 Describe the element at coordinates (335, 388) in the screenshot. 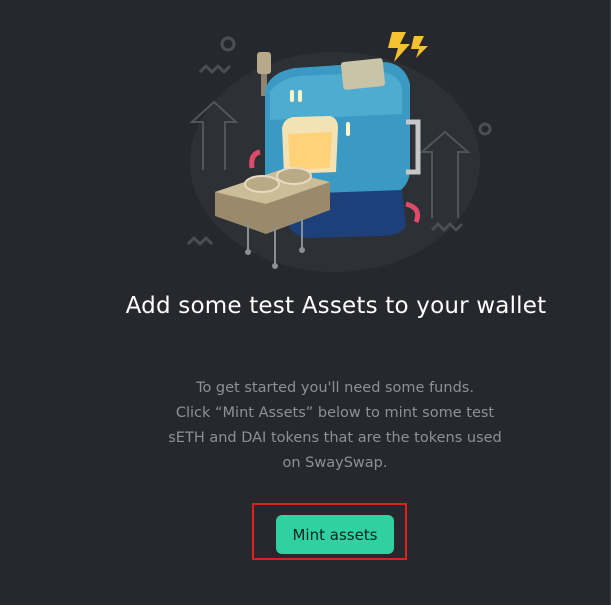

I see `description-line: To get started you'll need some funds.` at that location.